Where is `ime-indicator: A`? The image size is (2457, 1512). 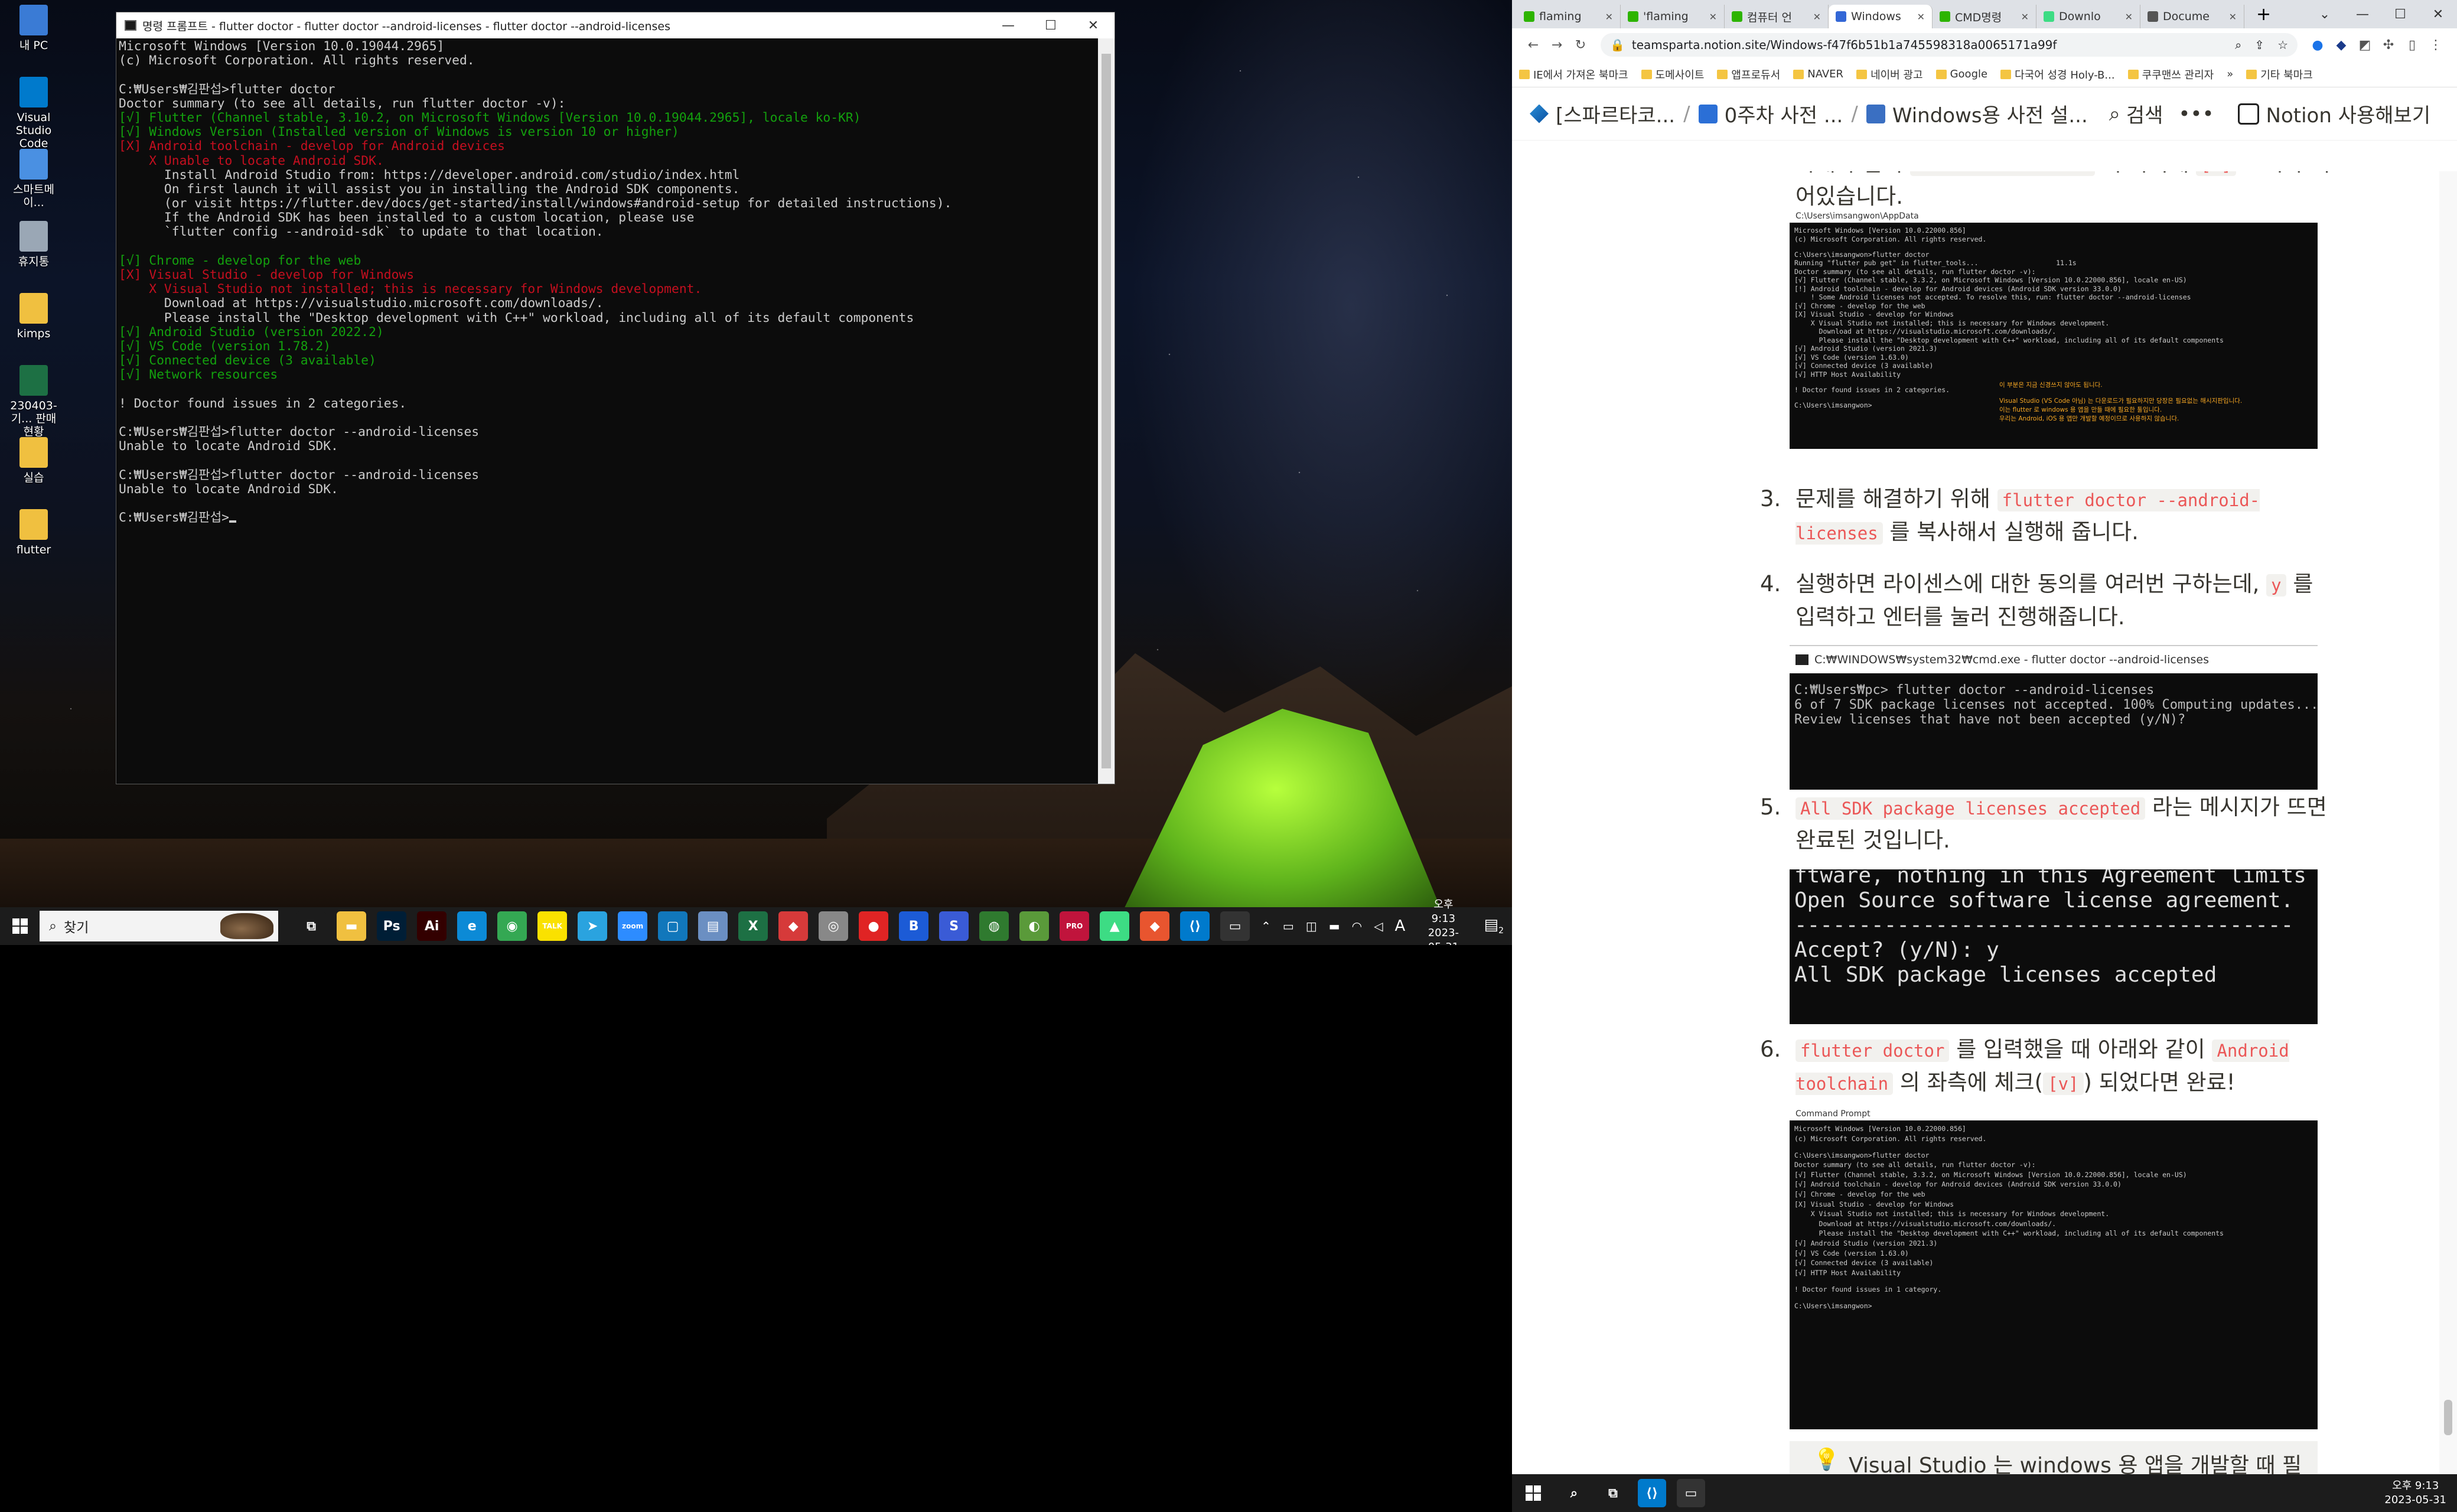
ime-indicator: A is located at coordinates (1399, 926).